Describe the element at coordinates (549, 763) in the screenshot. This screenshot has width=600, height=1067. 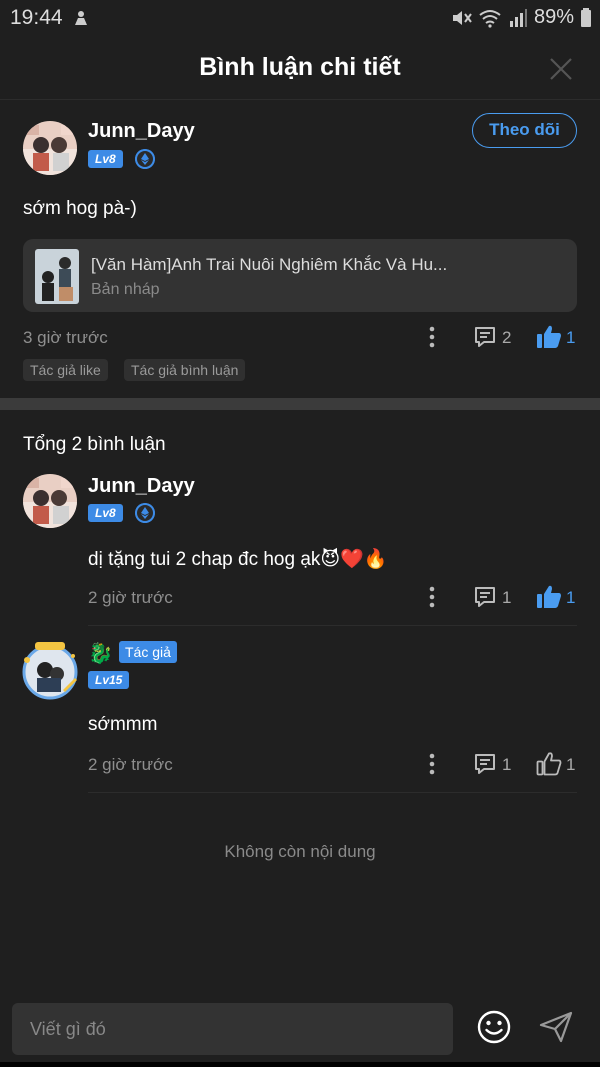
I see `like-icon-outline` at that location.